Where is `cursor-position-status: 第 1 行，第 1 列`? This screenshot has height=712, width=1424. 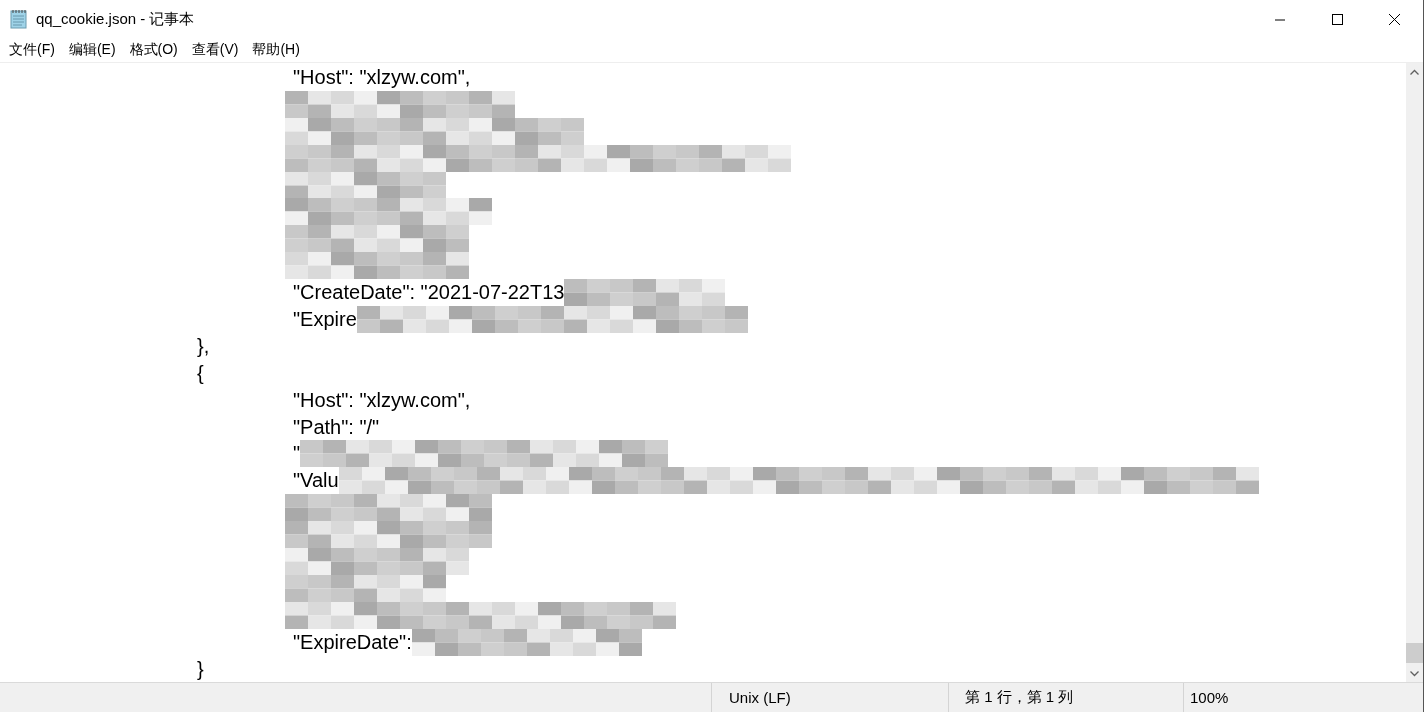 cursor-position-status: 第 1 行，第 1 列 is located at coordinates (1065, 697).